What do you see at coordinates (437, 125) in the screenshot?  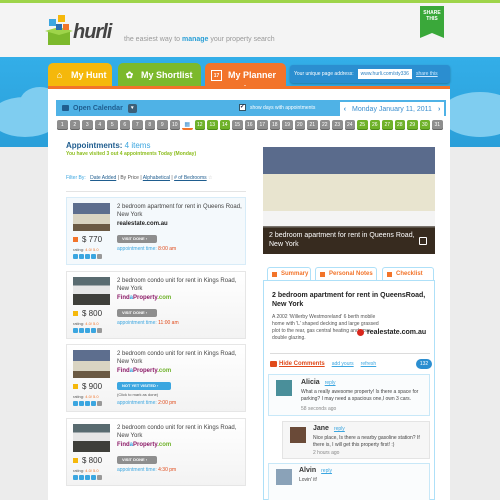 I see `day-button: 31` at bounding box center [437, 125].